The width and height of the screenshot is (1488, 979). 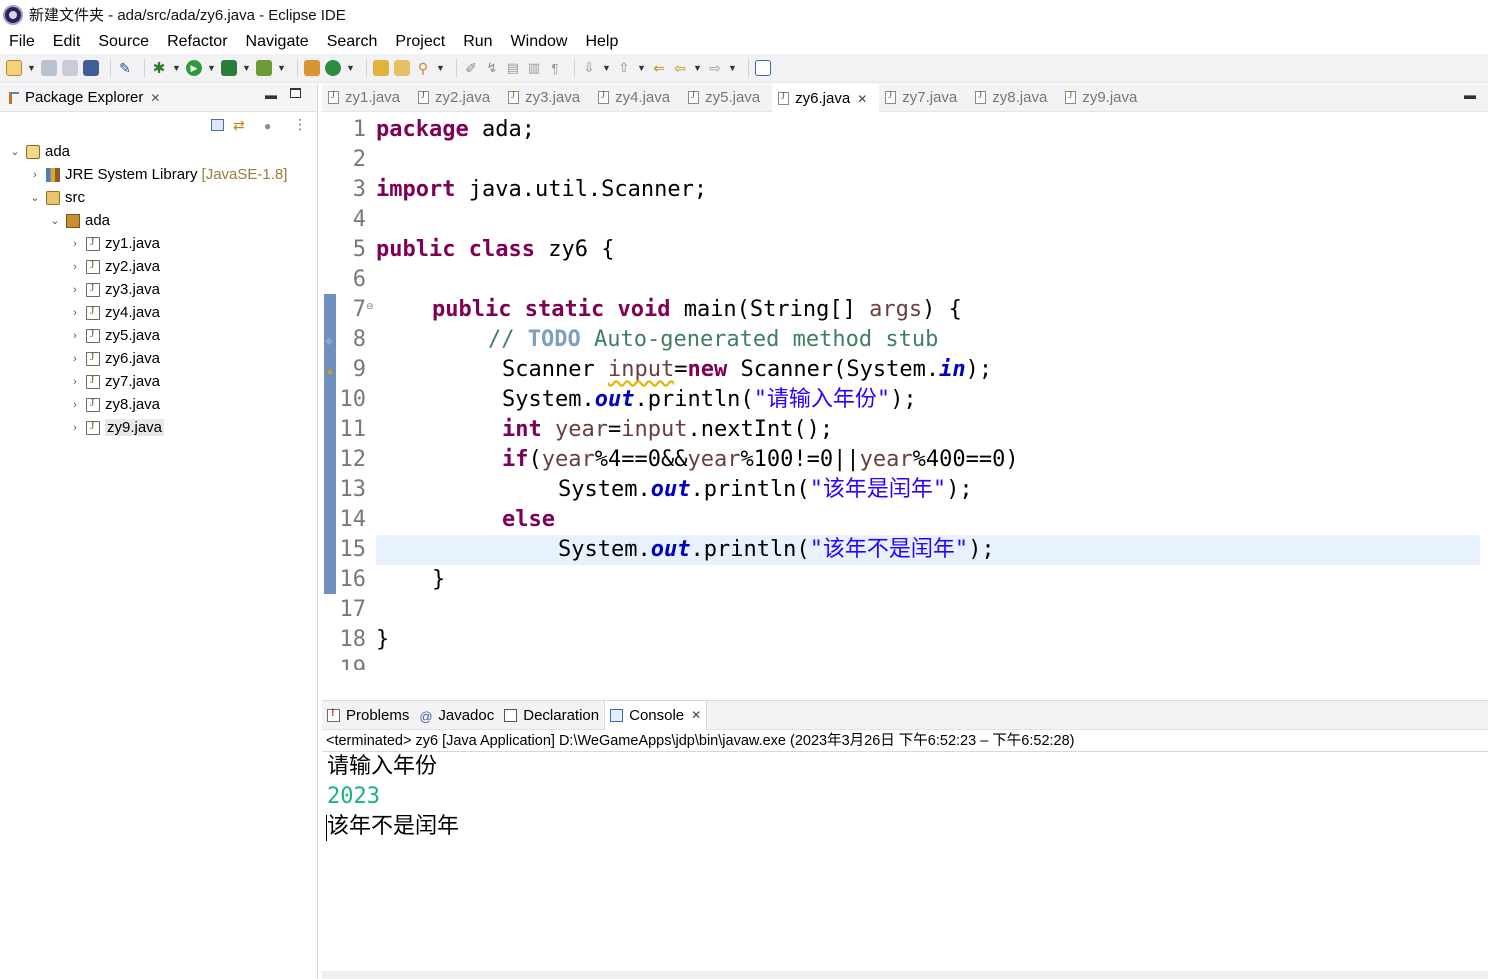 I want to click on tab-console: Console ✕, so click(x=656, y=715).